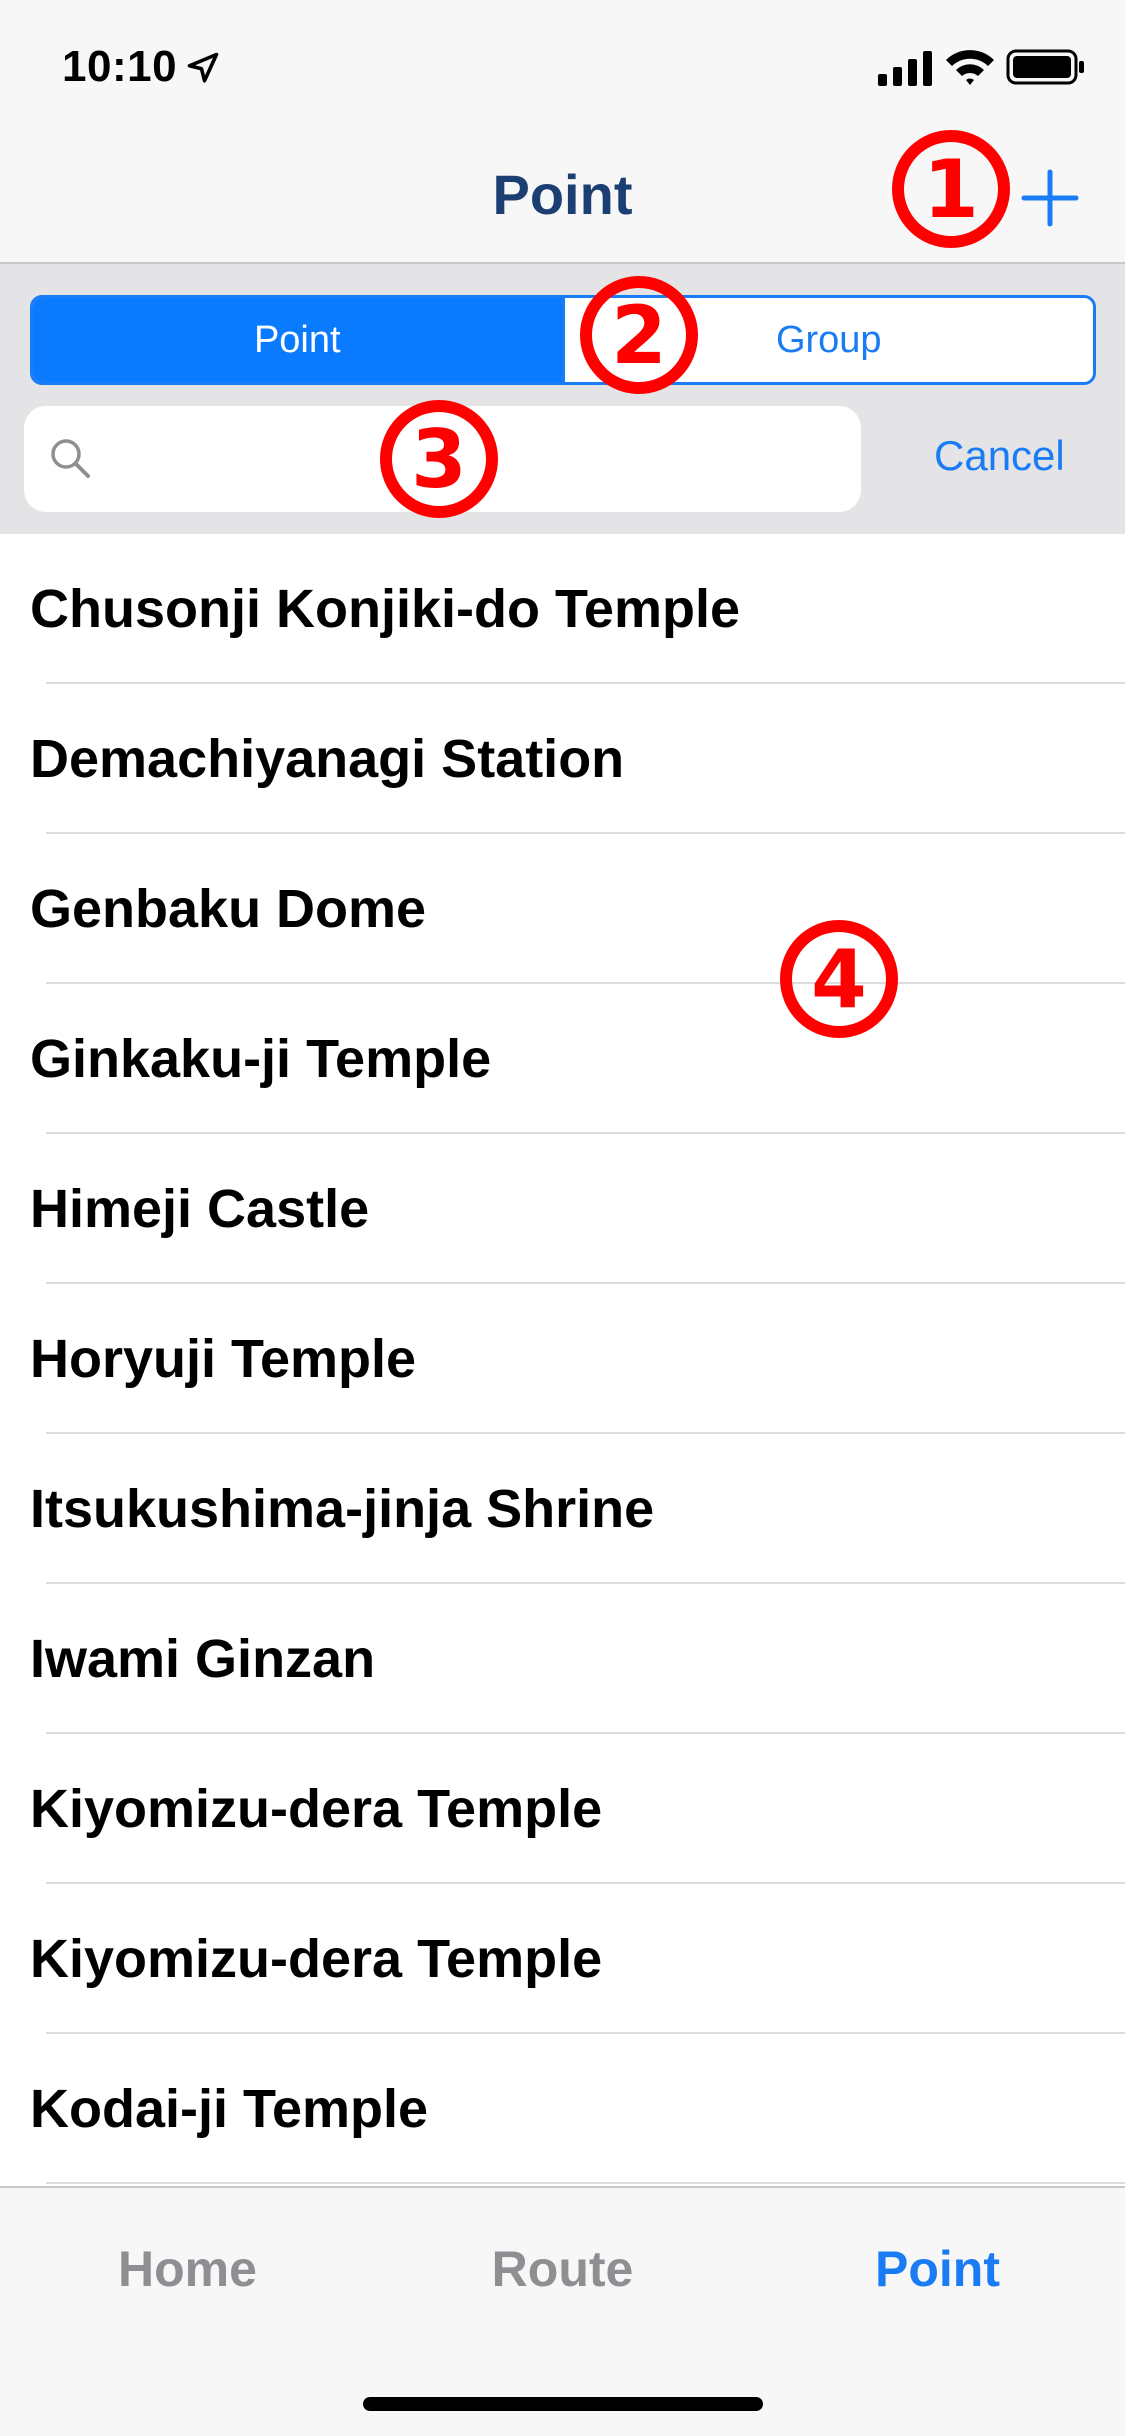 The width and height of the screenshot is (1125, 2436). What do you see at coordinates (563, 2404) in the screenshot?
I see `home-indicator` at bounding box center [563, 2404].